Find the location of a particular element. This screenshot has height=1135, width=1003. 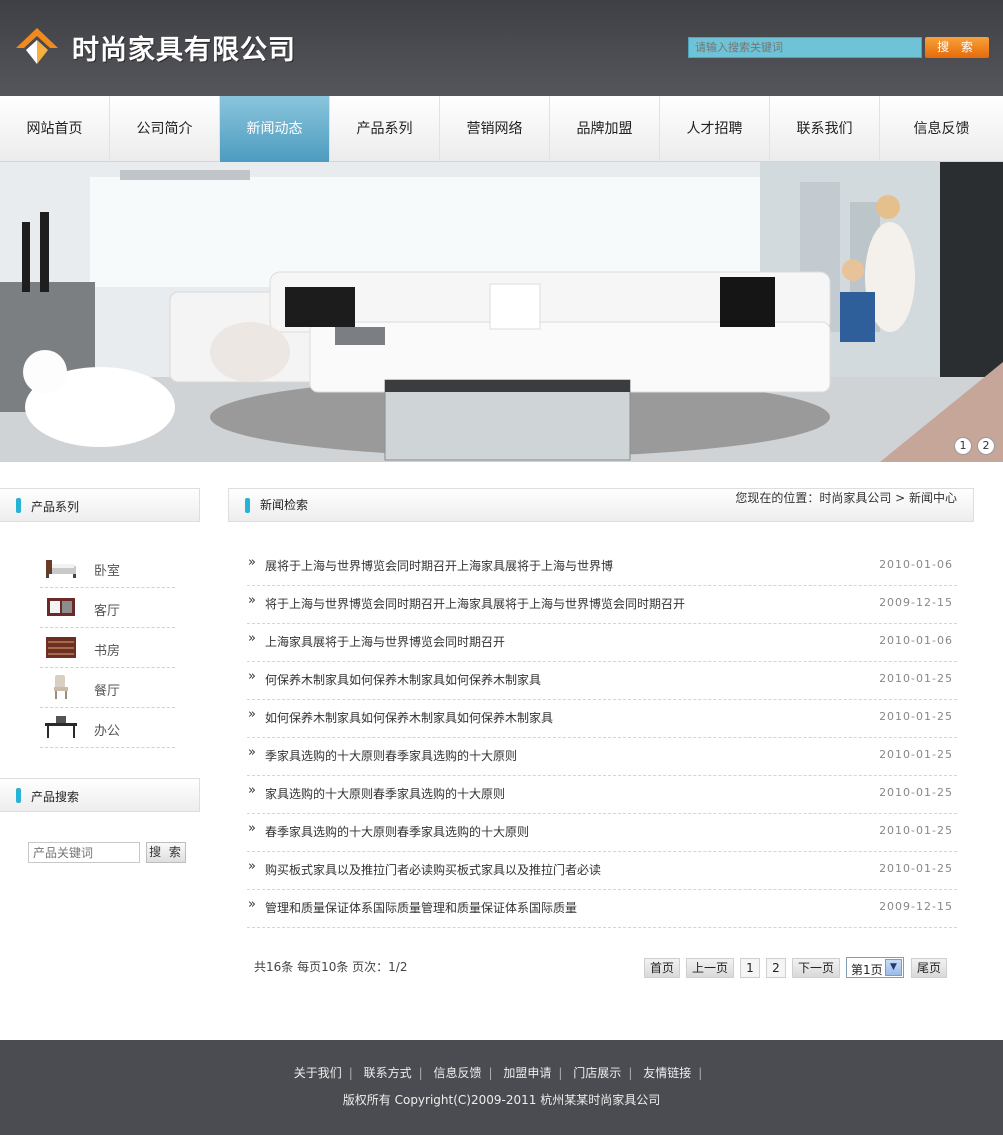

news-item: » 上海家具展将于上海与世界博览会同时期召开 2010-01-06 is located at coordinates (602, 643).